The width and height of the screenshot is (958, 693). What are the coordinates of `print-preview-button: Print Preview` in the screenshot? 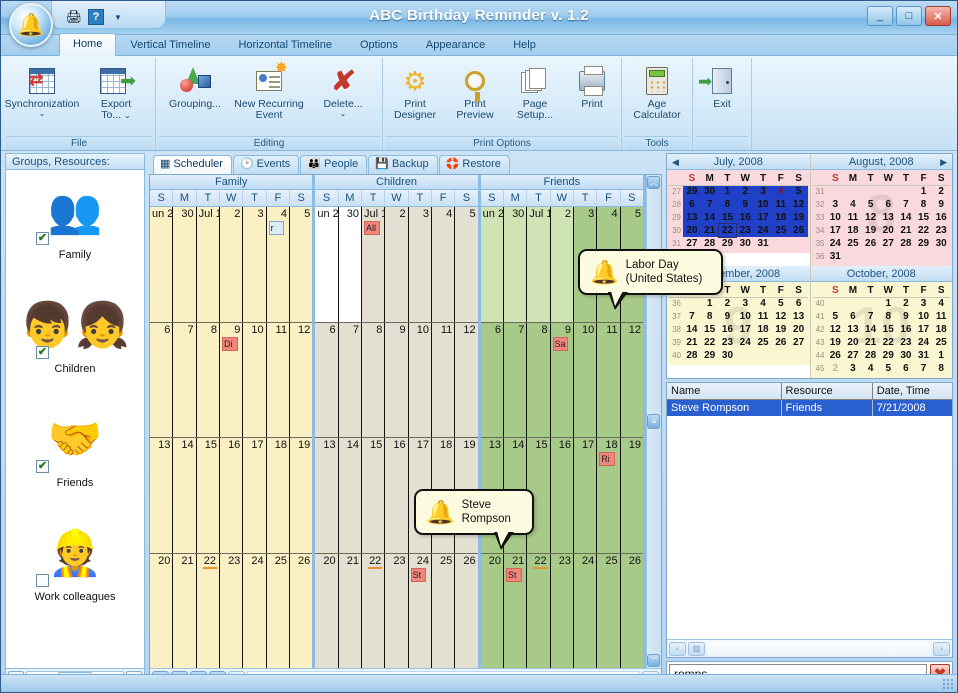 It's located at (475, 92).